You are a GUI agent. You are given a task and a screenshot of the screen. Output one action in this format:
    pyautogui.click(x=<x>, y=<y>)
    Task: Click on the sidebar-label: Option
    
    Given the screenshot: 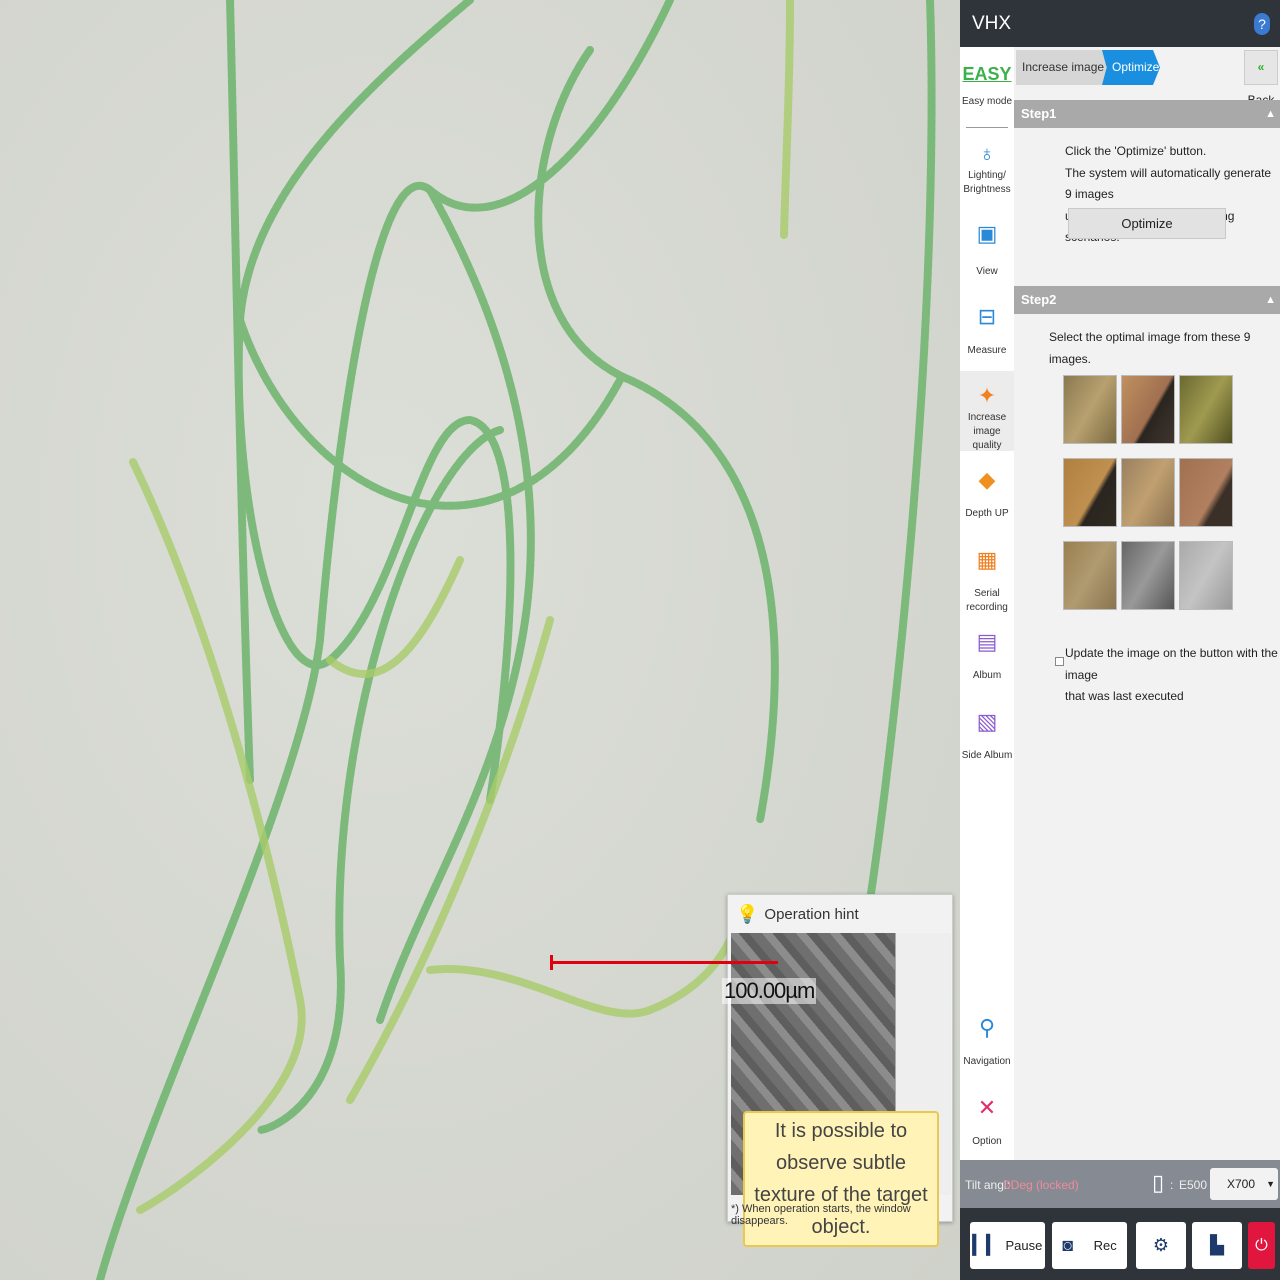 What is the action you would take?
    pyautogui.click(x=987, y=1141)
    